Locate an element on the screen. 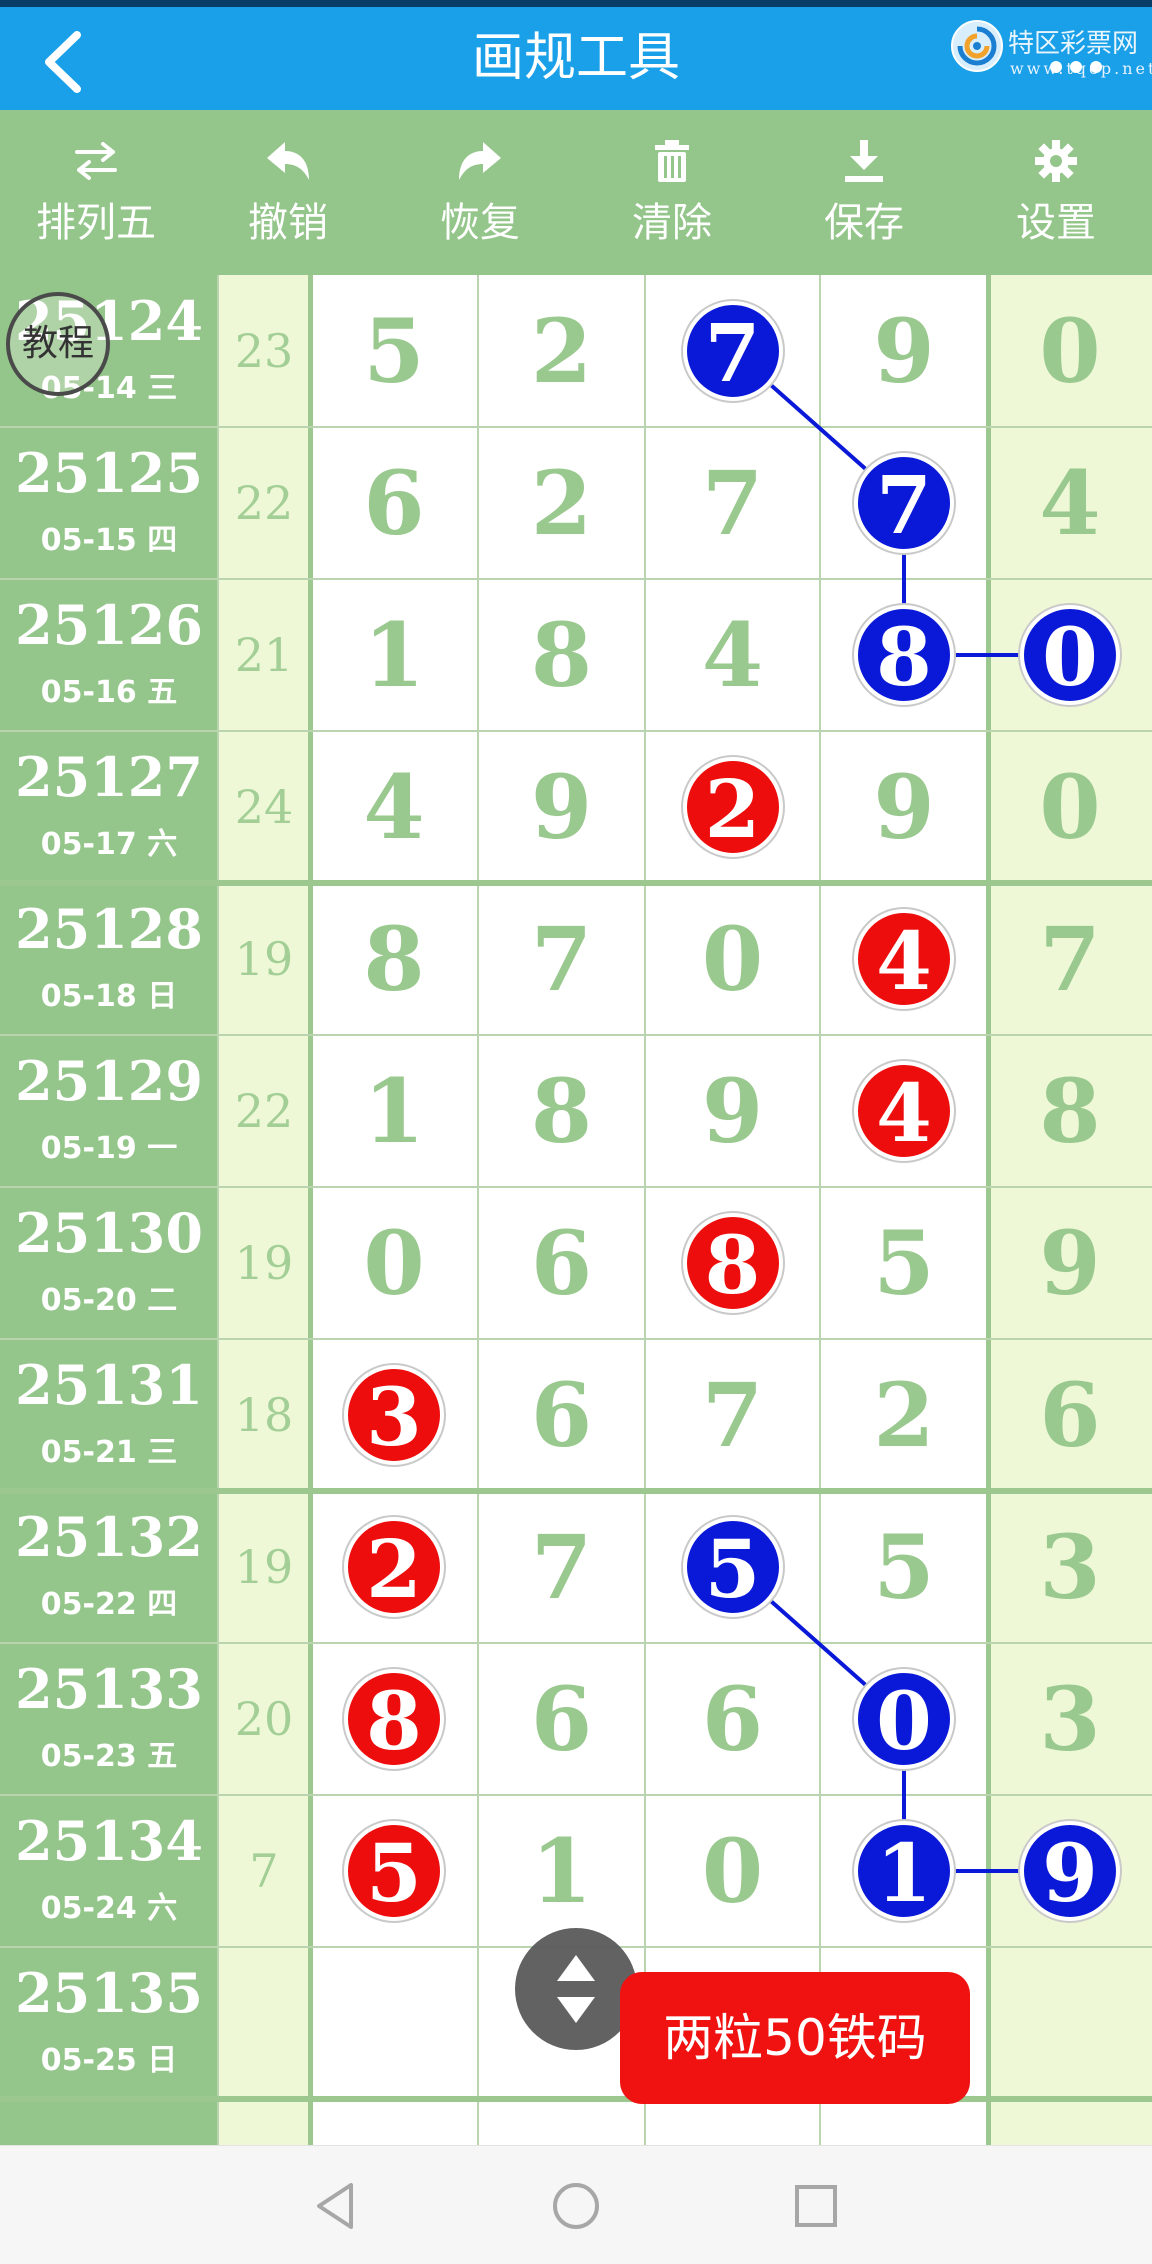 The image size is (1152, 2264). undo-icon is located at coordinates (288, 160).